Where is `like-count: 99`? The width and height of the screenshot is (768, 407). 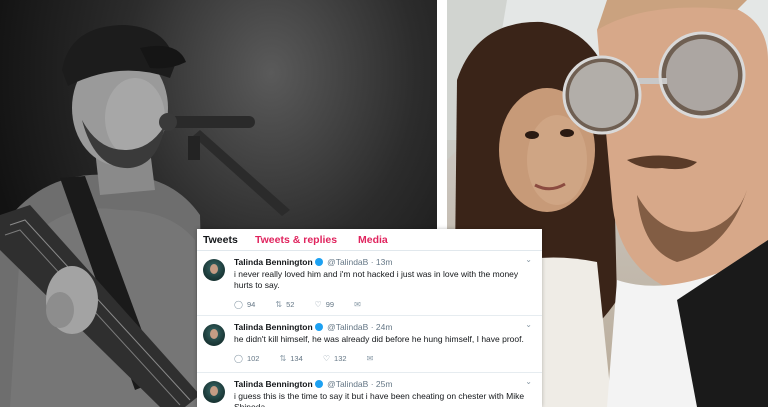
like-count: 99 is located at coordinates (330, 304).